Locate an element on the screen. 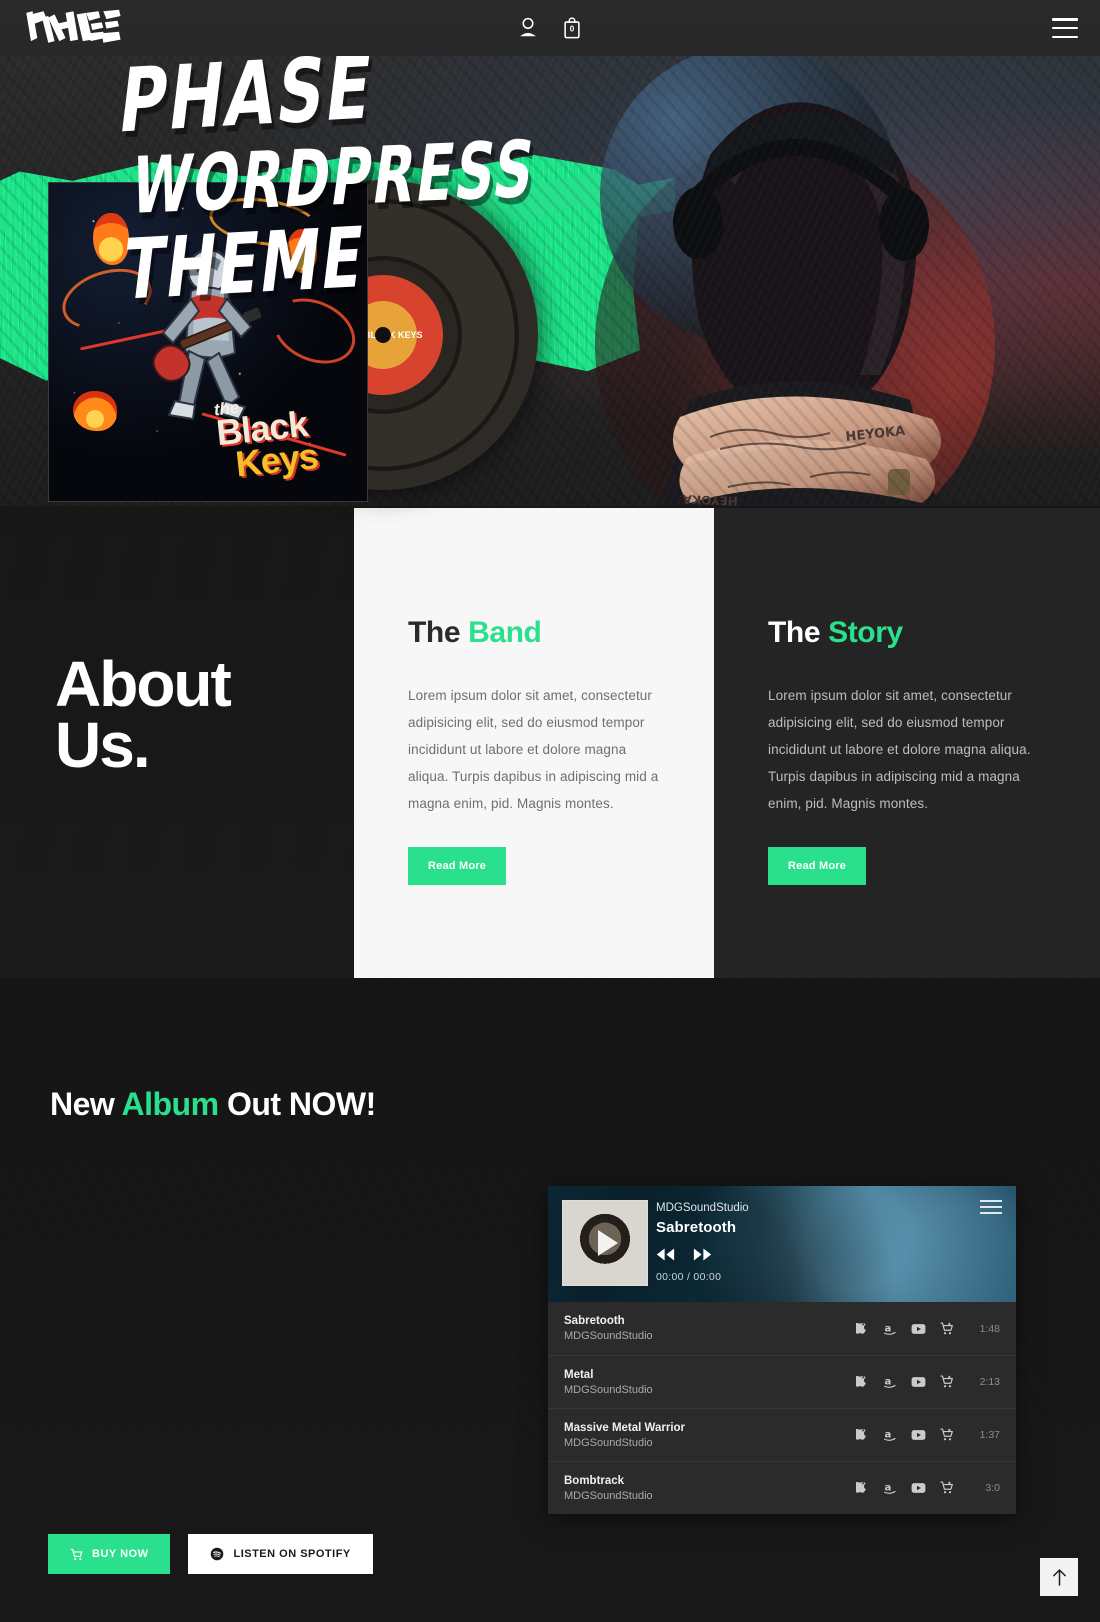 The image size is (1100, 1622). album-title-part-a: New is located at coordinates (86, 1104).